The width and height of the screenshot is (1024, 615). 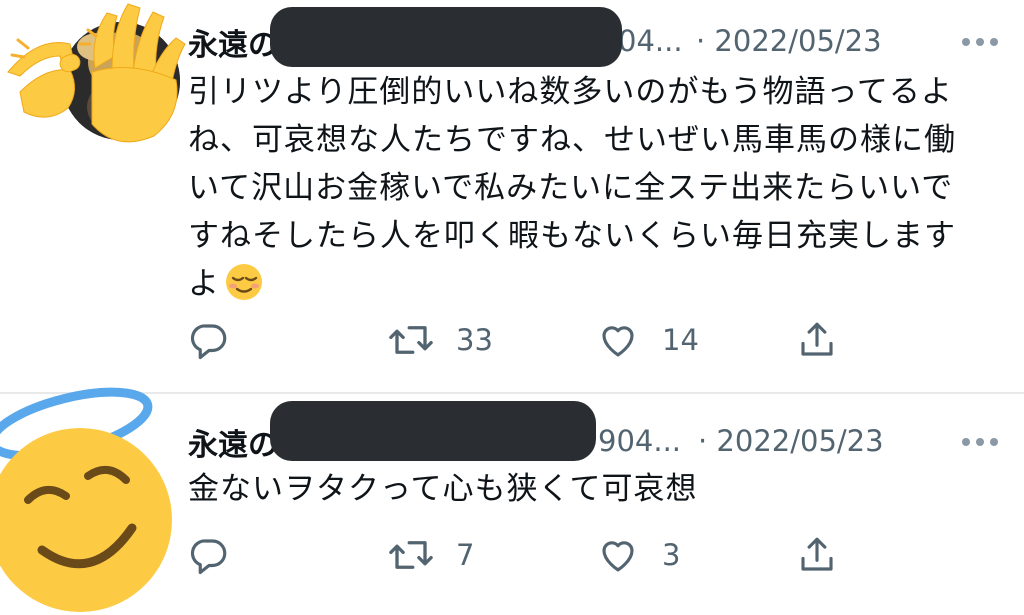 I want to click on tweet-header: 永遠の 04... · 2022/05/23, so click(x=596, y=37).